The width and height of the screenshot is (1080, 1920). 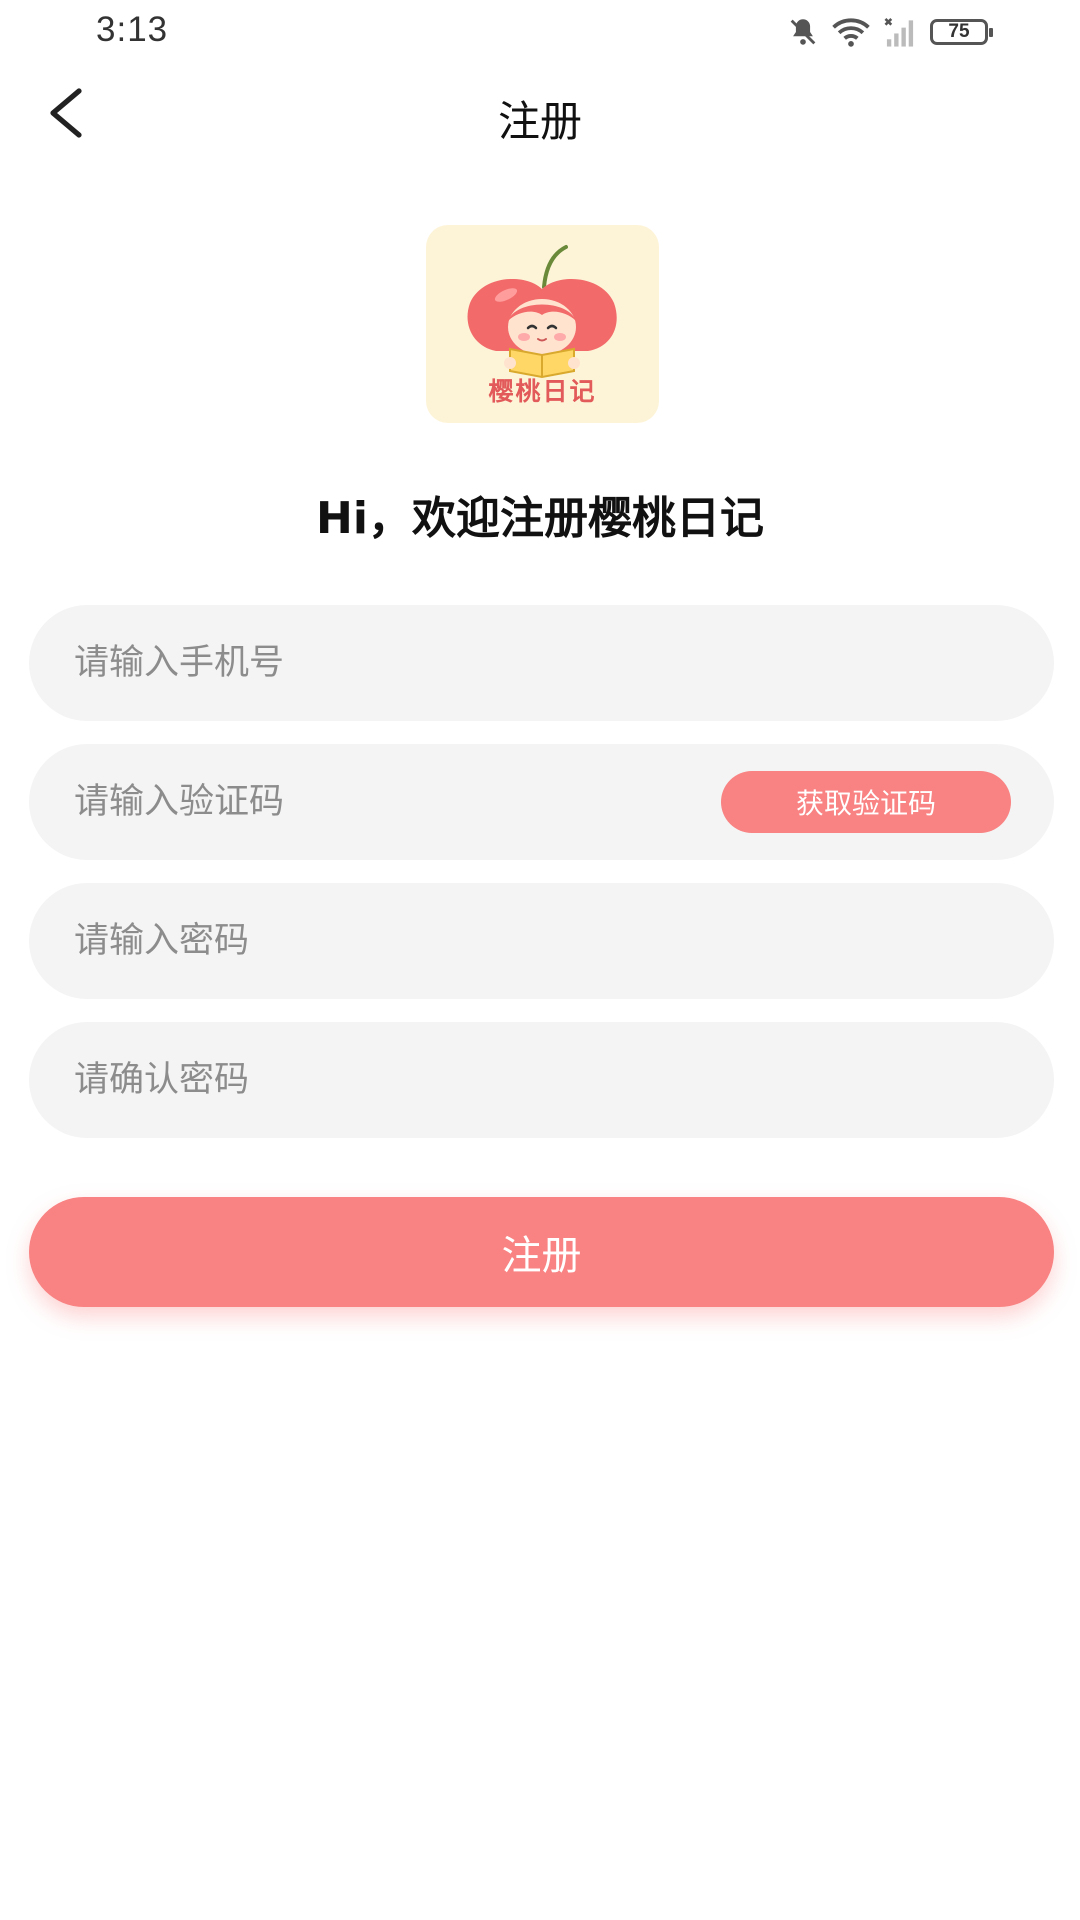 I want to click on phone-field, so click(x=541, y=663).